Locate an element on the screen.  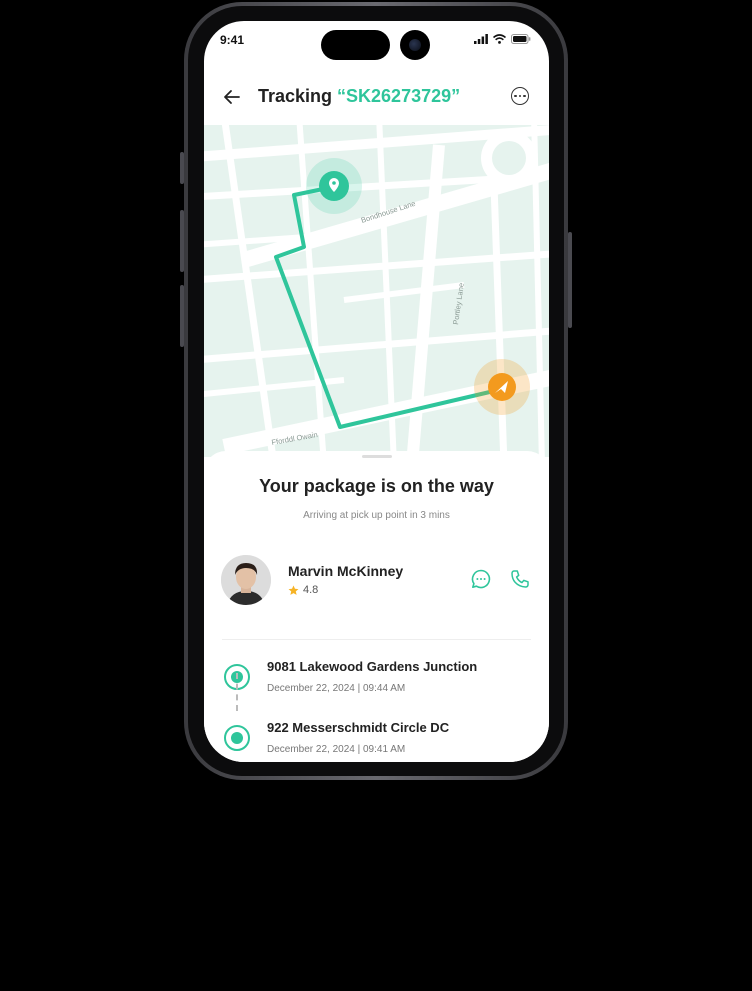
courier-marker is located at coordinates (502, 387).